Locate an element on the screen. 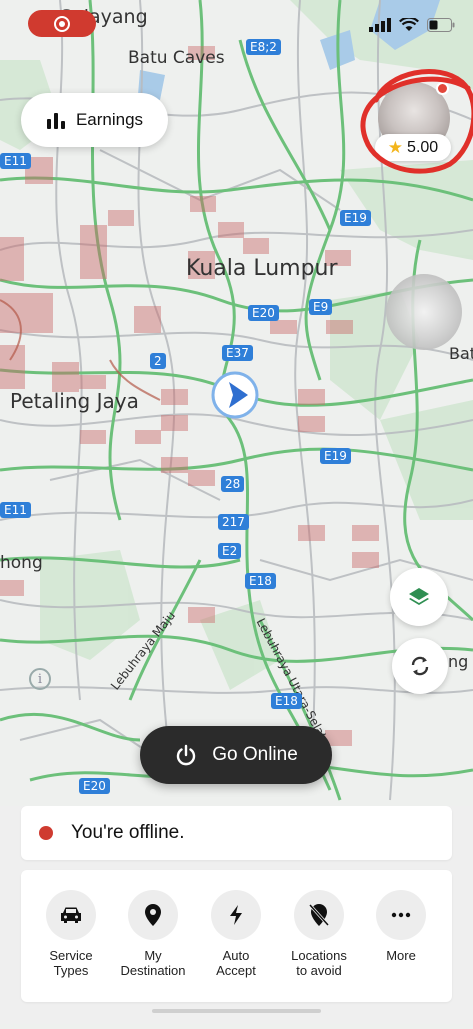  screen-recording-indicator is located at coordinates (62, 23).